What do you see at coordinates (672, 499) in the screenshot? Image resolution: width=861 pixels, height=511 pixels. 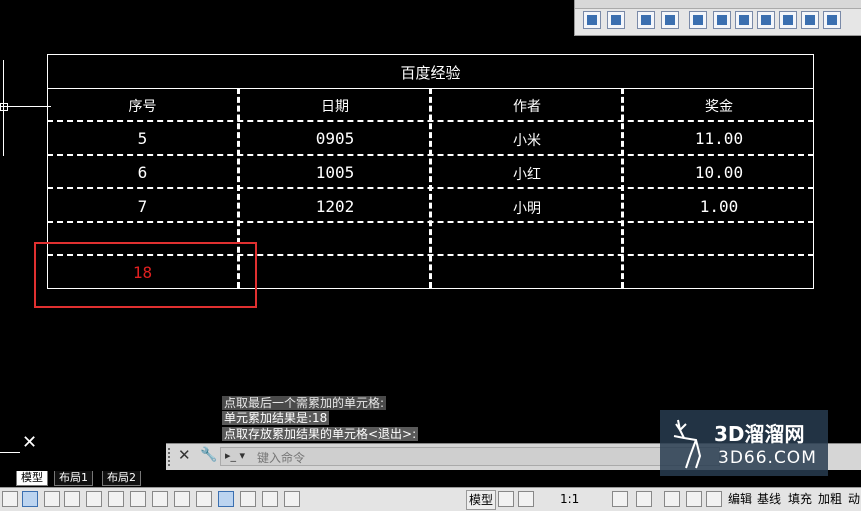 I see `workspace-icon` at bounding box center [672, 499].